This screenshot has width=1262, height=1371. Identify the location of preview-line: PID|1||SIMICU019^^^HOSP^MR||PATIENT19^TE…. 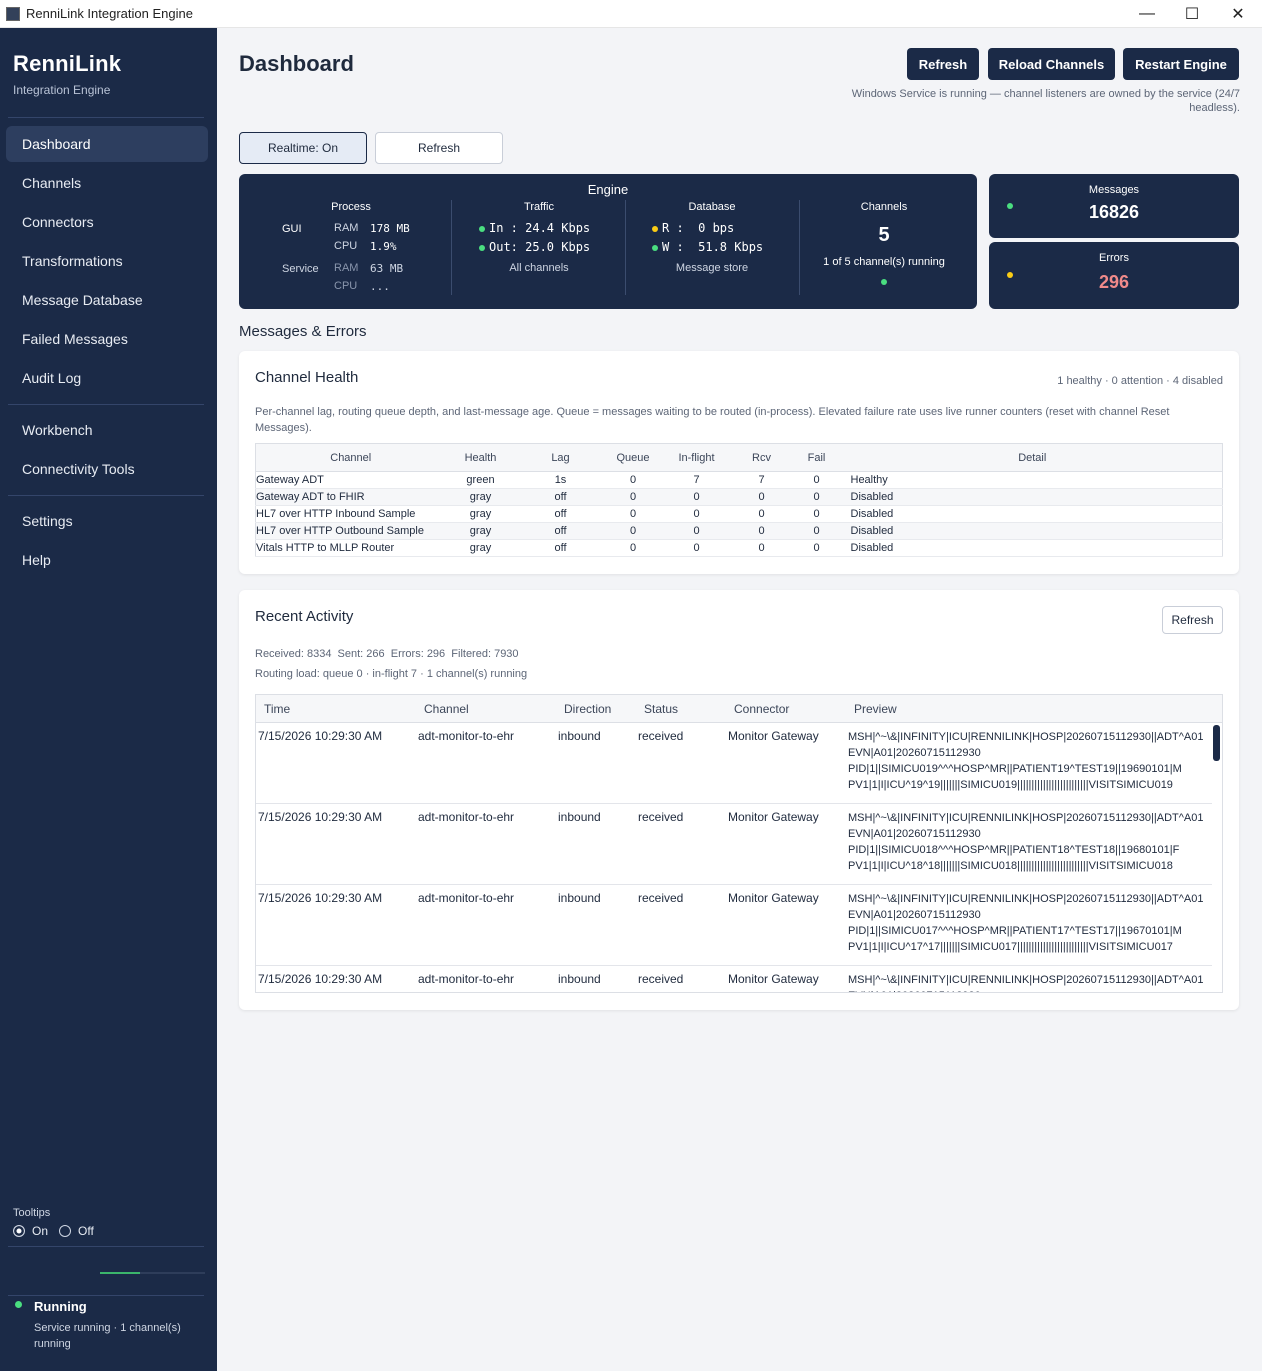
(1015, 769).